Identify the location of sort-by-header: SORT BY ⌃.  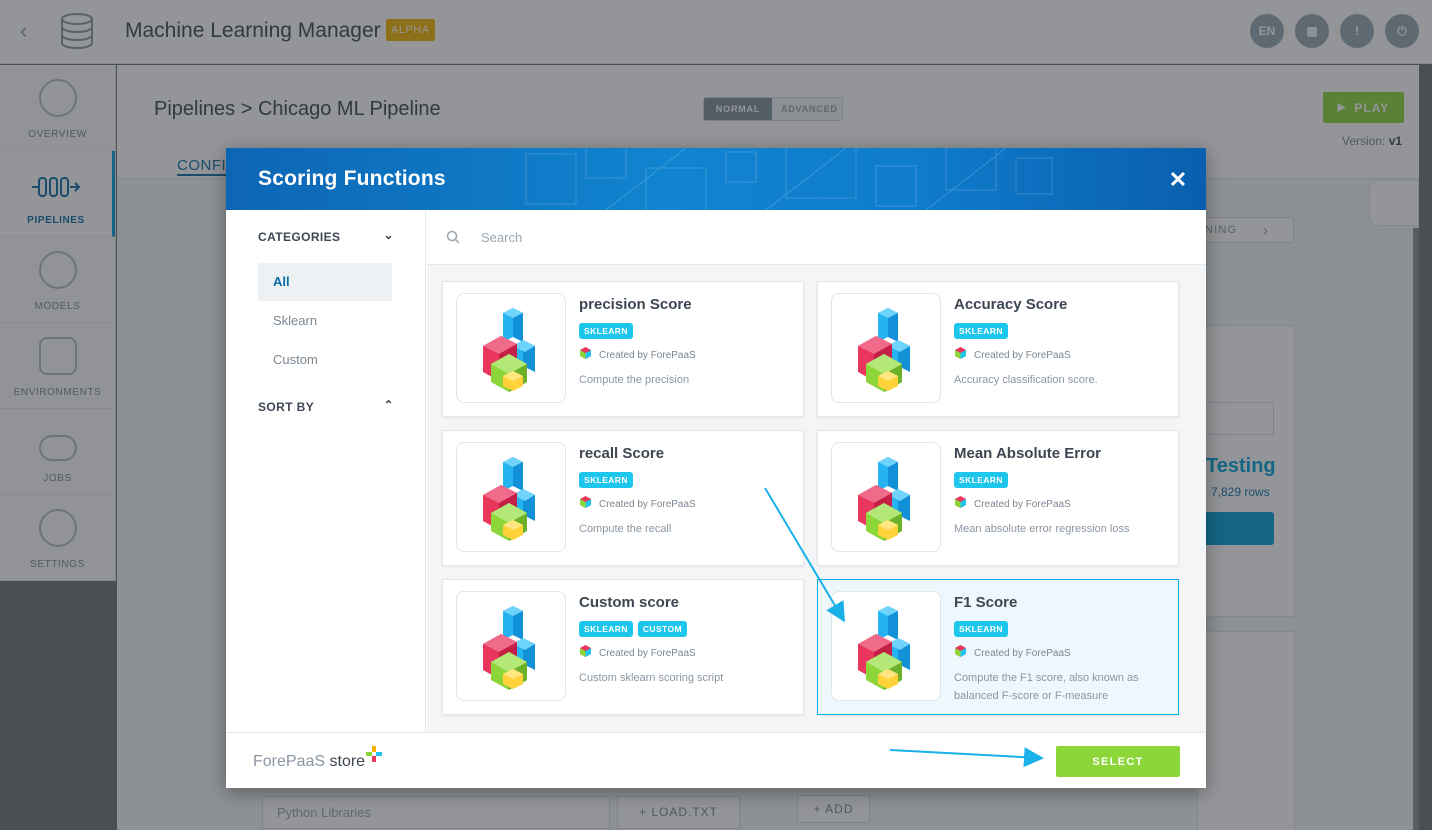
(326, 406).